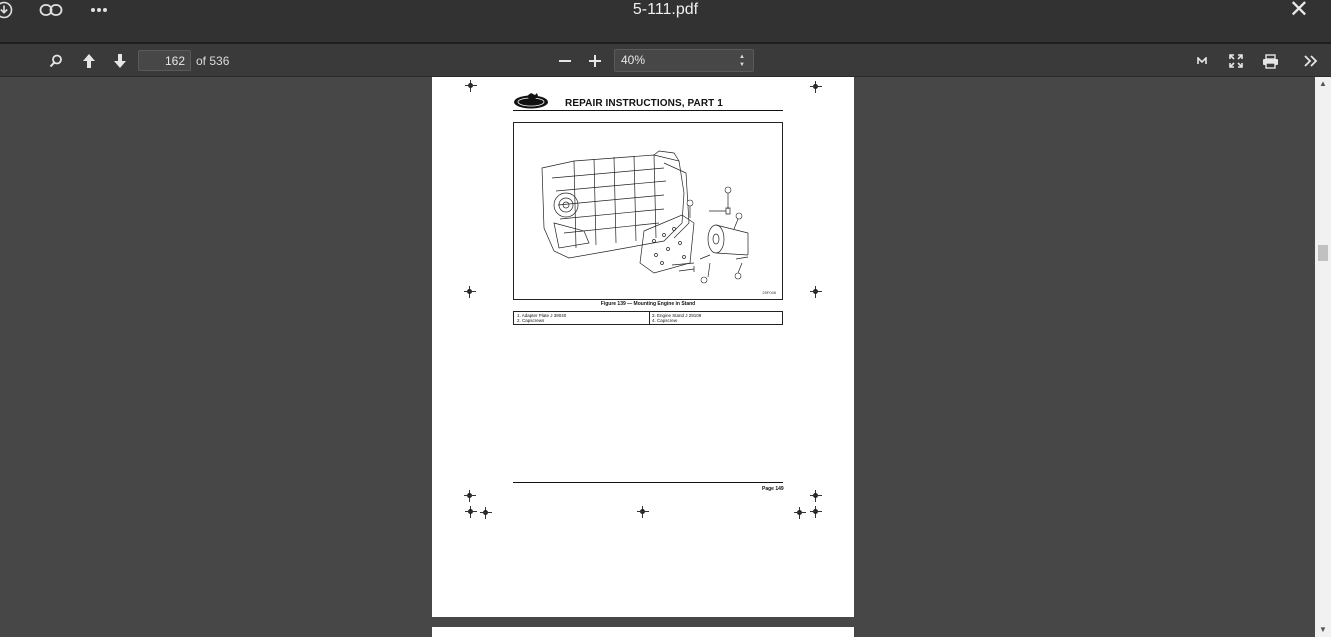  I want to click on page-label: Page 149, so click(773, 489).